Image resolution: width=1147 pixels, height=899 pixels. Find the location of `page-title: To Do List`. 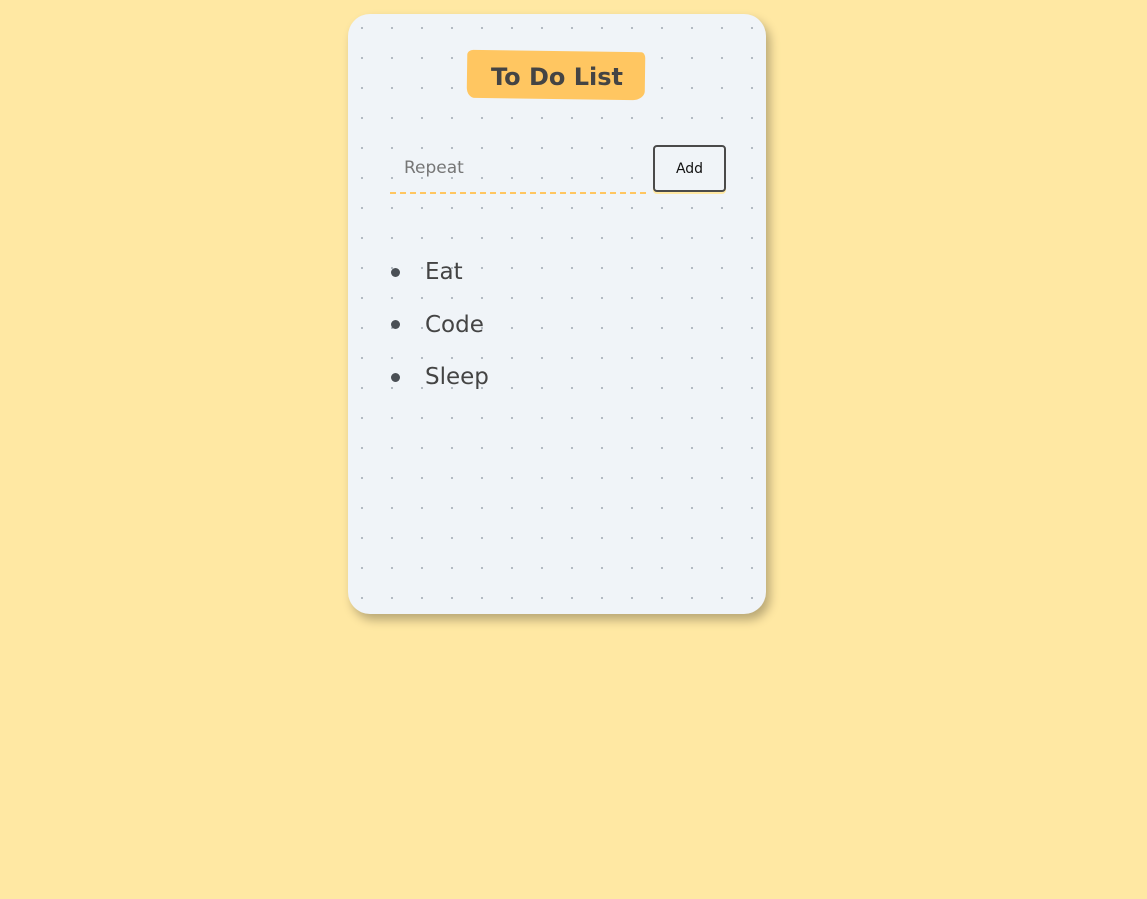

page-title: To Do List is located at coordinates (557, 77).